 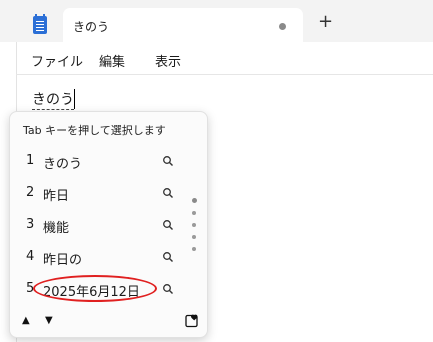 I want to click on candidate-item: 5 2025年6月12日, so click(x=98, y=289).